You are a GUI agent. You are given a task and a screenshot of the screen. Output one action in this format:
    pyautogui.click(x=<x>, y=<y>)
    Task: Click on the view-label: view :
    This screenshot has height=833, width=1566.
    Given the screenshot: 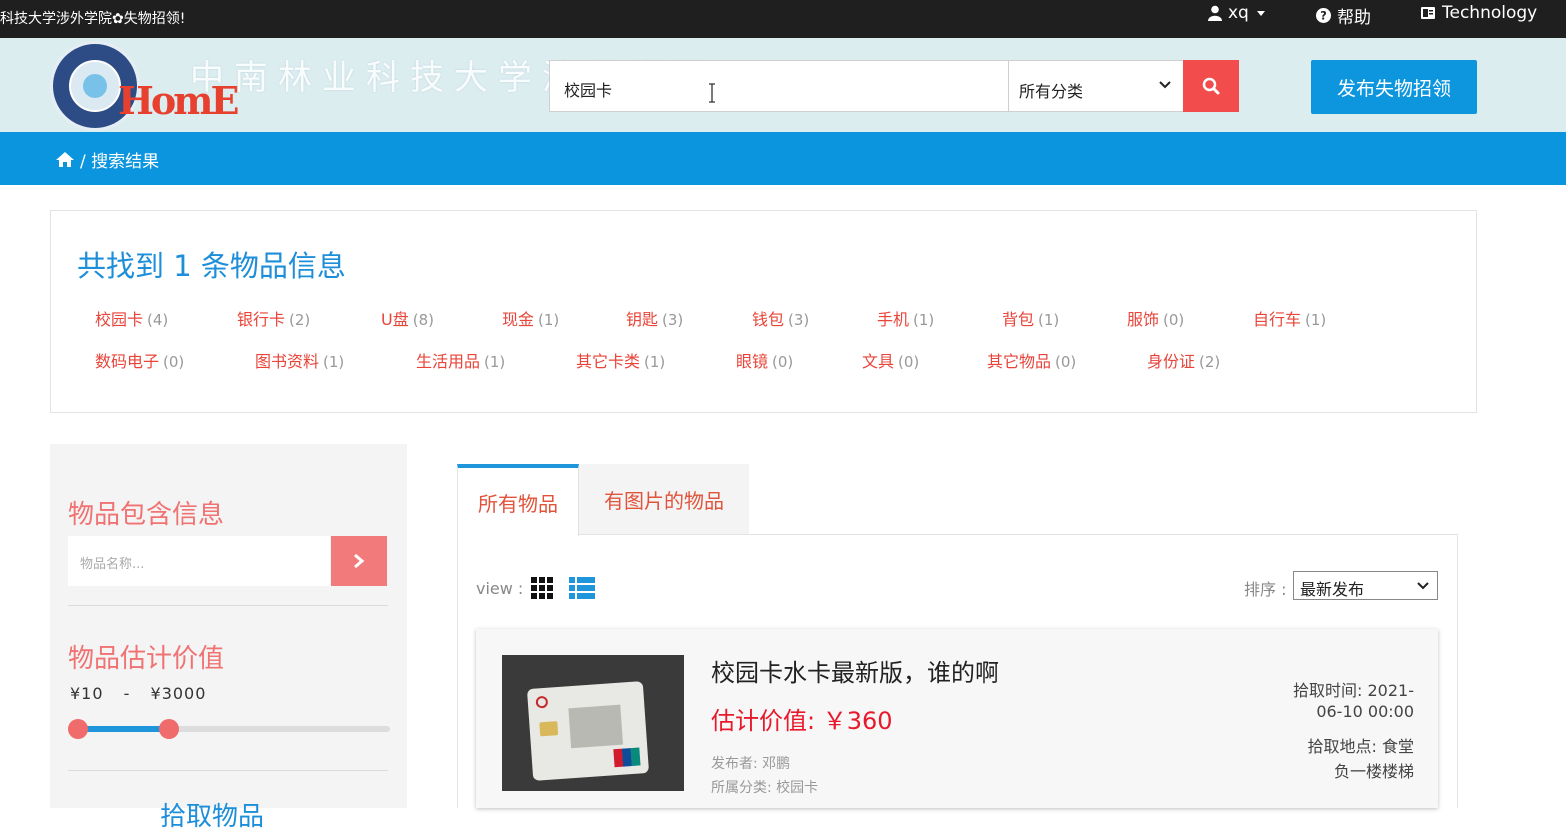 What is the action you would take?
    pyautogui.click(x=500, y=588)
    